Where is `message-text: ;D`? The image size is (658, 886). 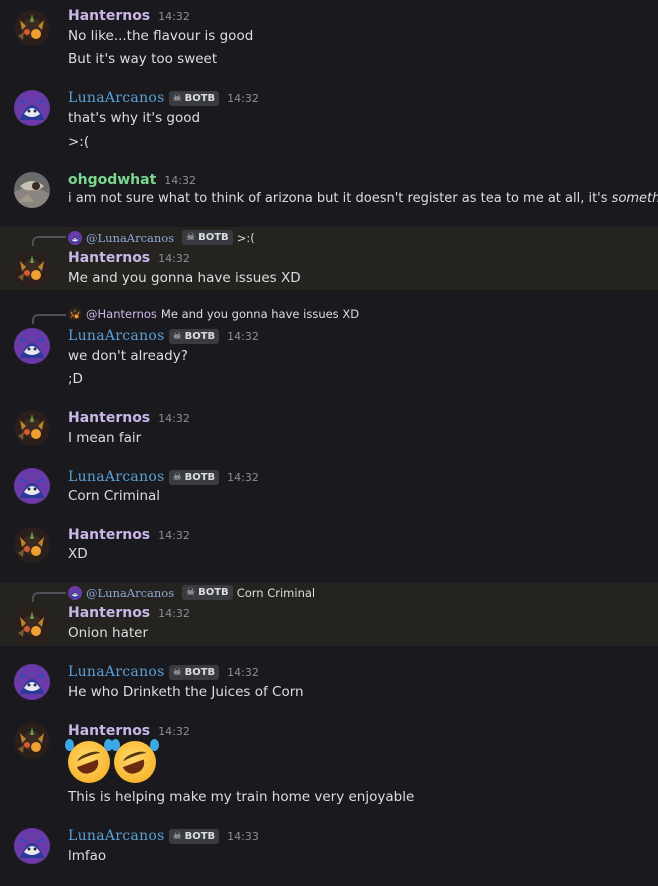 message-text: ;D is located at coordinates (75, 379).